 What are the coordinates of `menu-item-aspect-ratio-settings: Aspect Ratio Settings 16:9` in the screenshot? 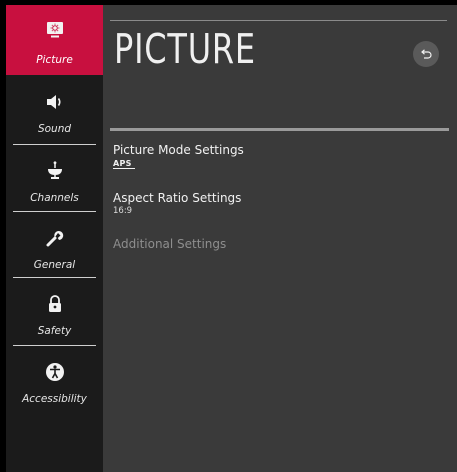 It's located at (177, 203).